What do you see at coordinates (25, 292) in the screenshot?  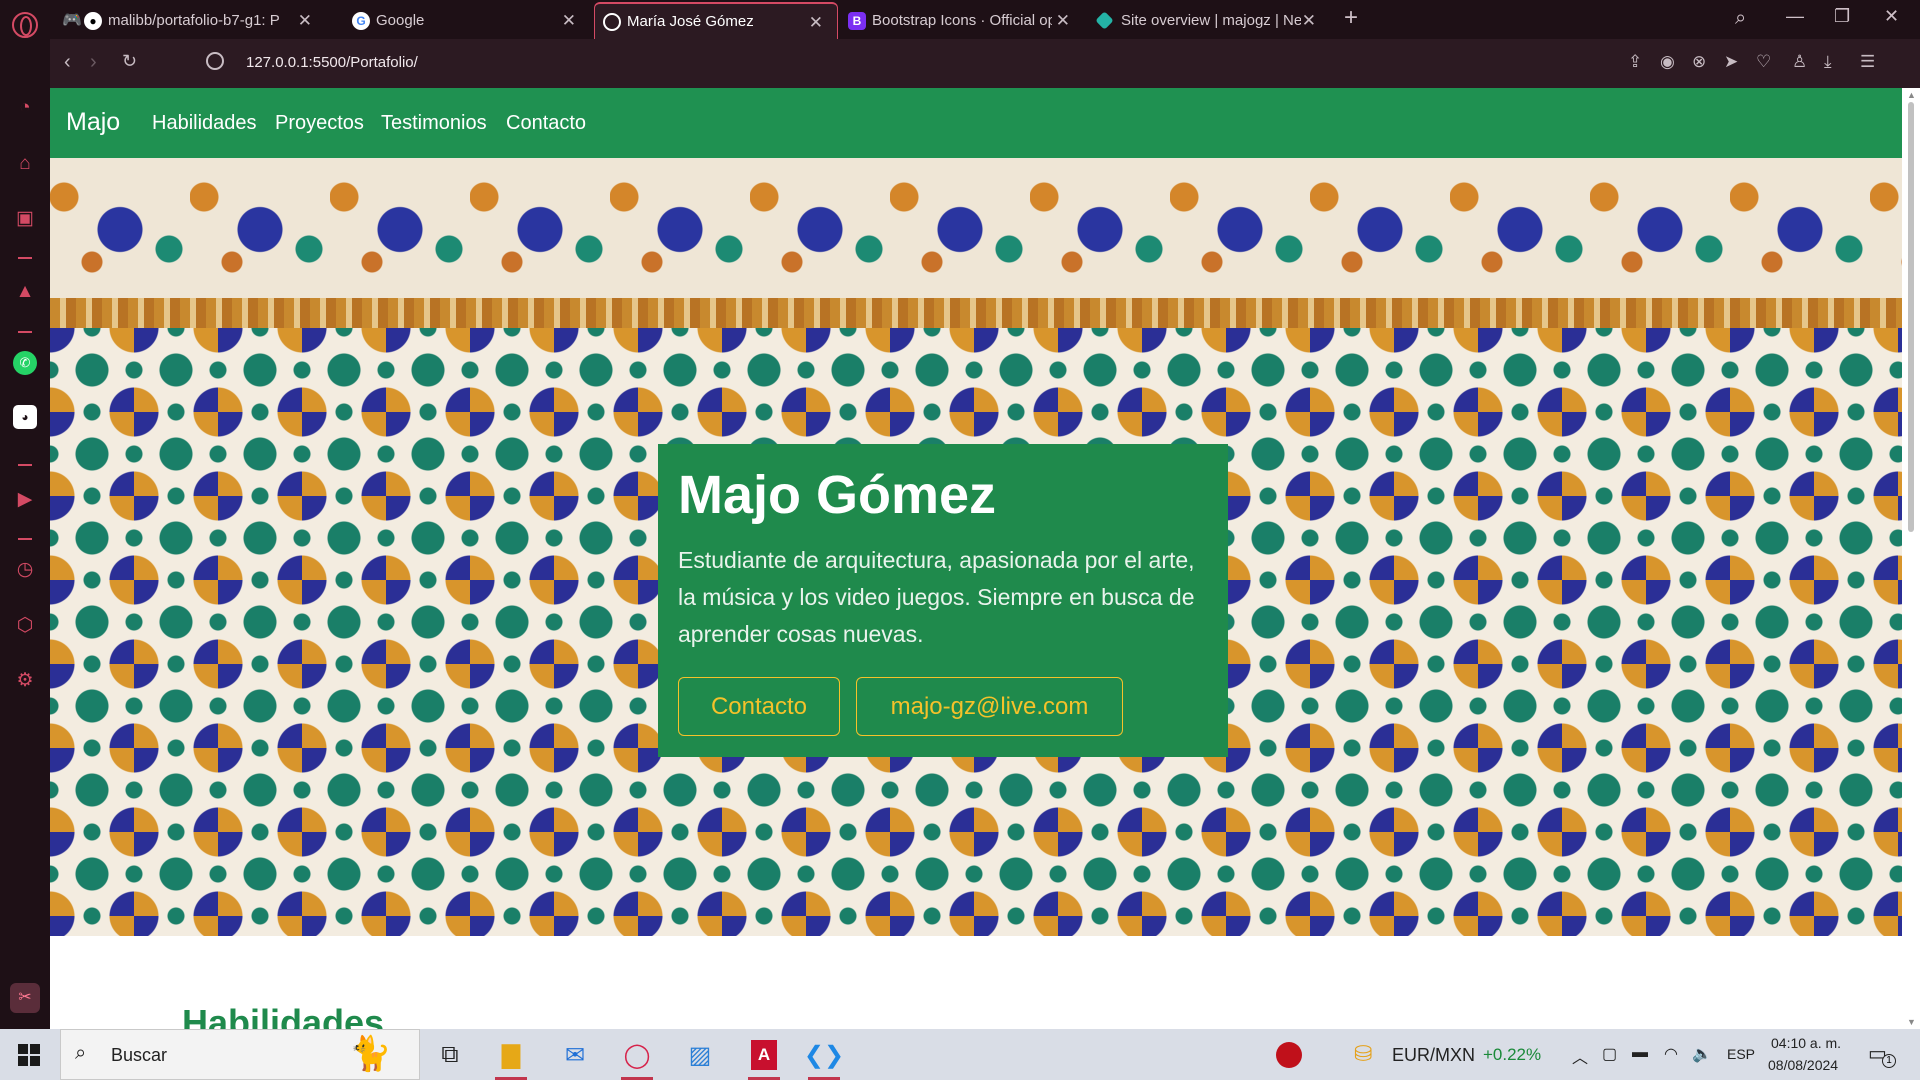 I see `aria-icon: ▲` at bounding box center [25, 292].